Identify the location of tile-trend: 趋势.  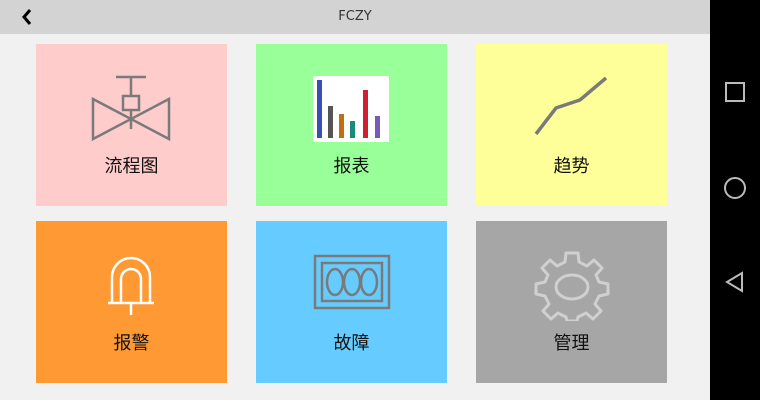
(571, 125).